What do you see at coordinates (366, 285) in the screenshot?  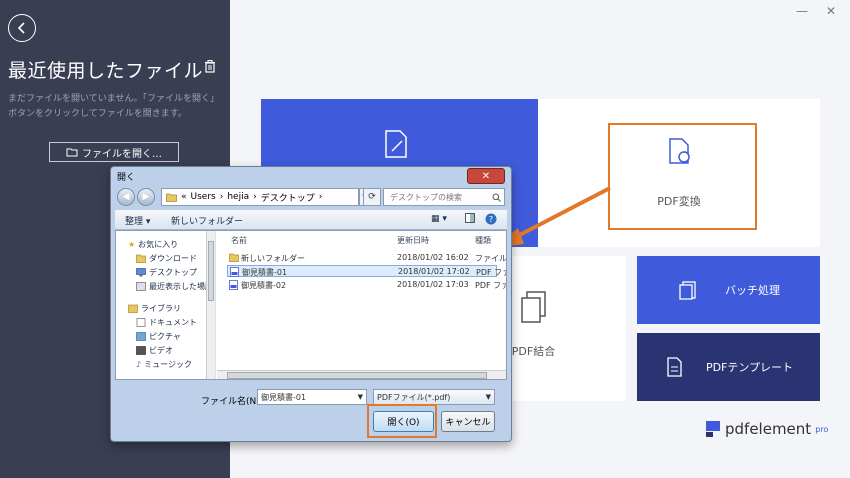 I see `file-row: 御見積書-02 2018/01/02 17:03 PDF ファ` at bounding box center [366, 285].